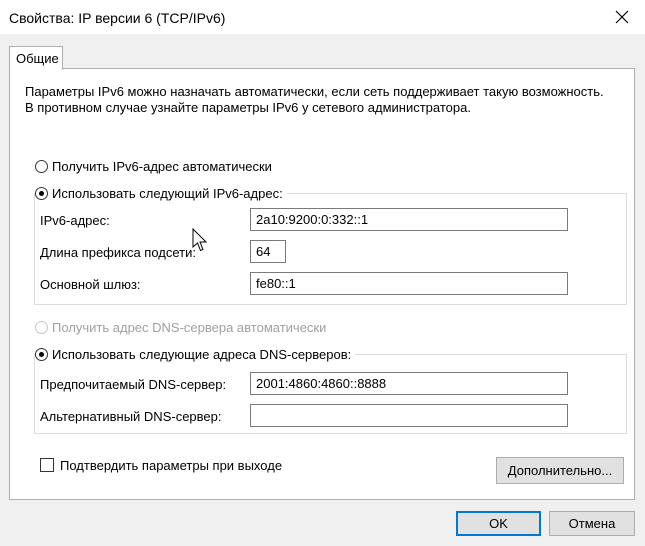 The width and height of the screenshot is (645, 546). Describe the element at coordinates (409, 415) in the screenshot. I see `alternate-dns-field` at that location.